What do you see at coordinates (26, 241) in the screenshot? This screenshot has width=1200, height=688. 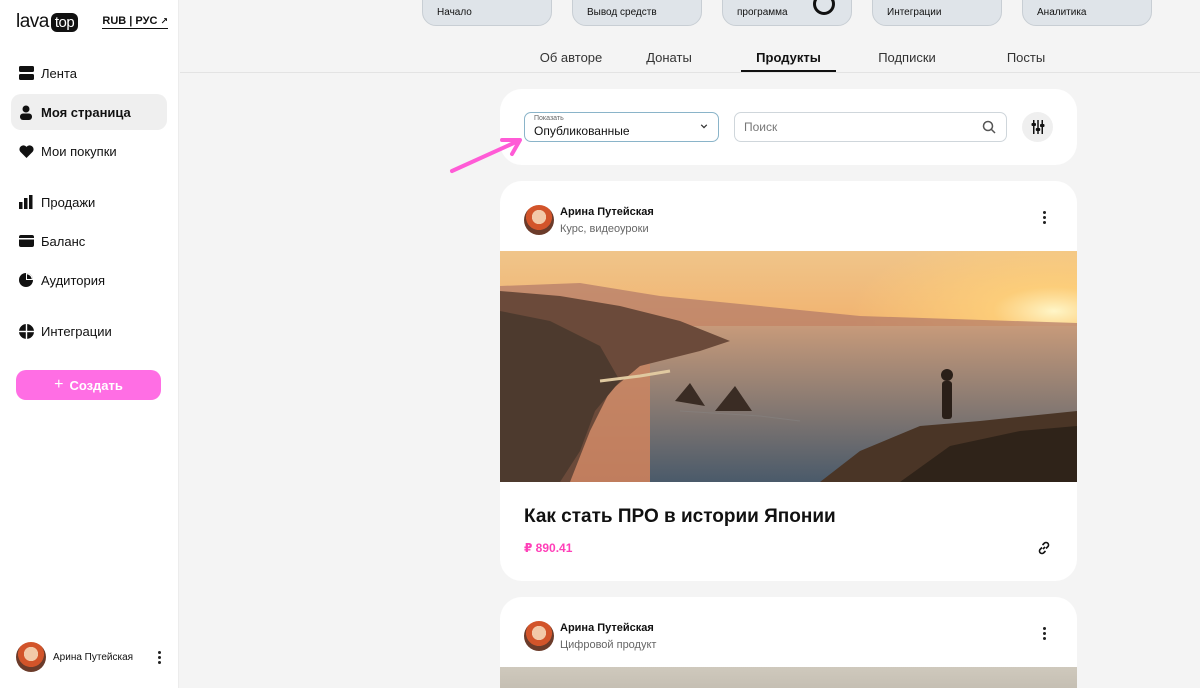 I see `wallet-icon` at bounding box center [26, 241].